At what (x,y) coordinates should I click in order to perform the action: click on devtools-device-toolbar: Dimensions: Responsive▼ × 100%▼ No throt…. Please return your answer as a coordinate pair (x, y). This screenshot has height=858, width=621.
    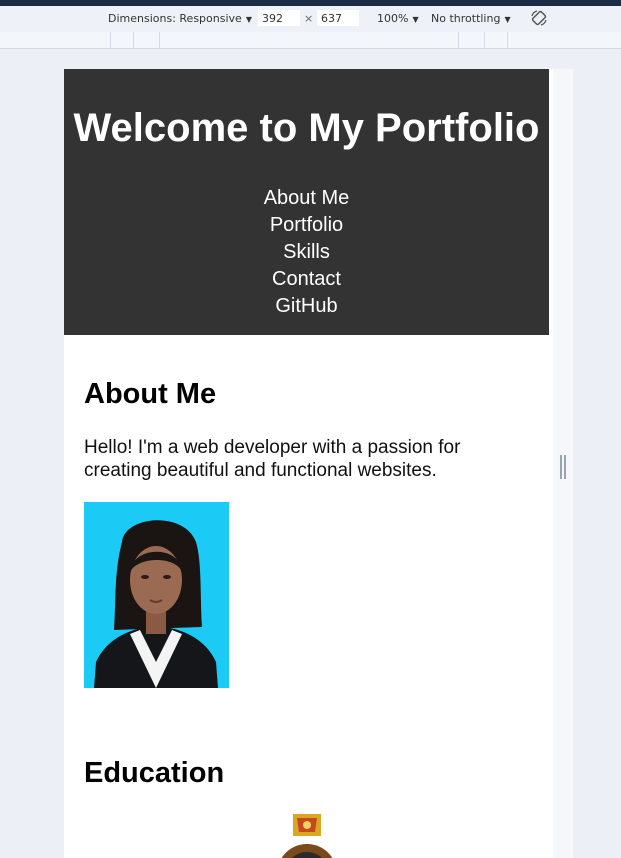
    Looking at the image, I should click on (310, 19).